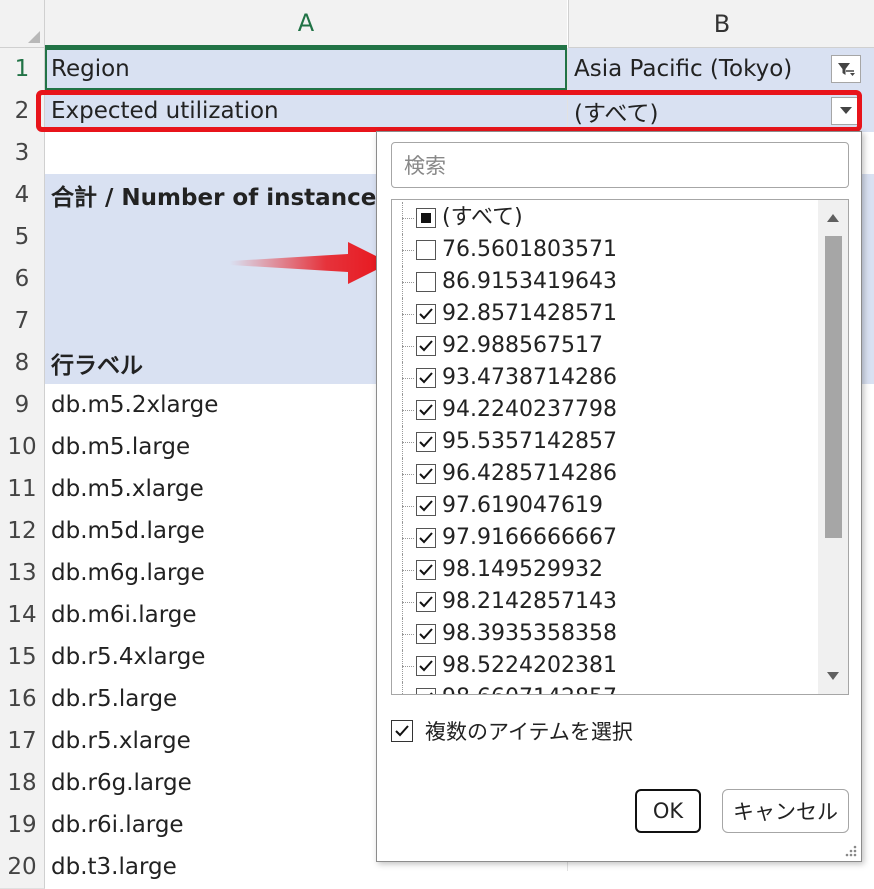 This screenshot has width=874, height=889. Describe the element at coordinates (22, 657) in the screenshot. I see `row-header: 15` at that location.